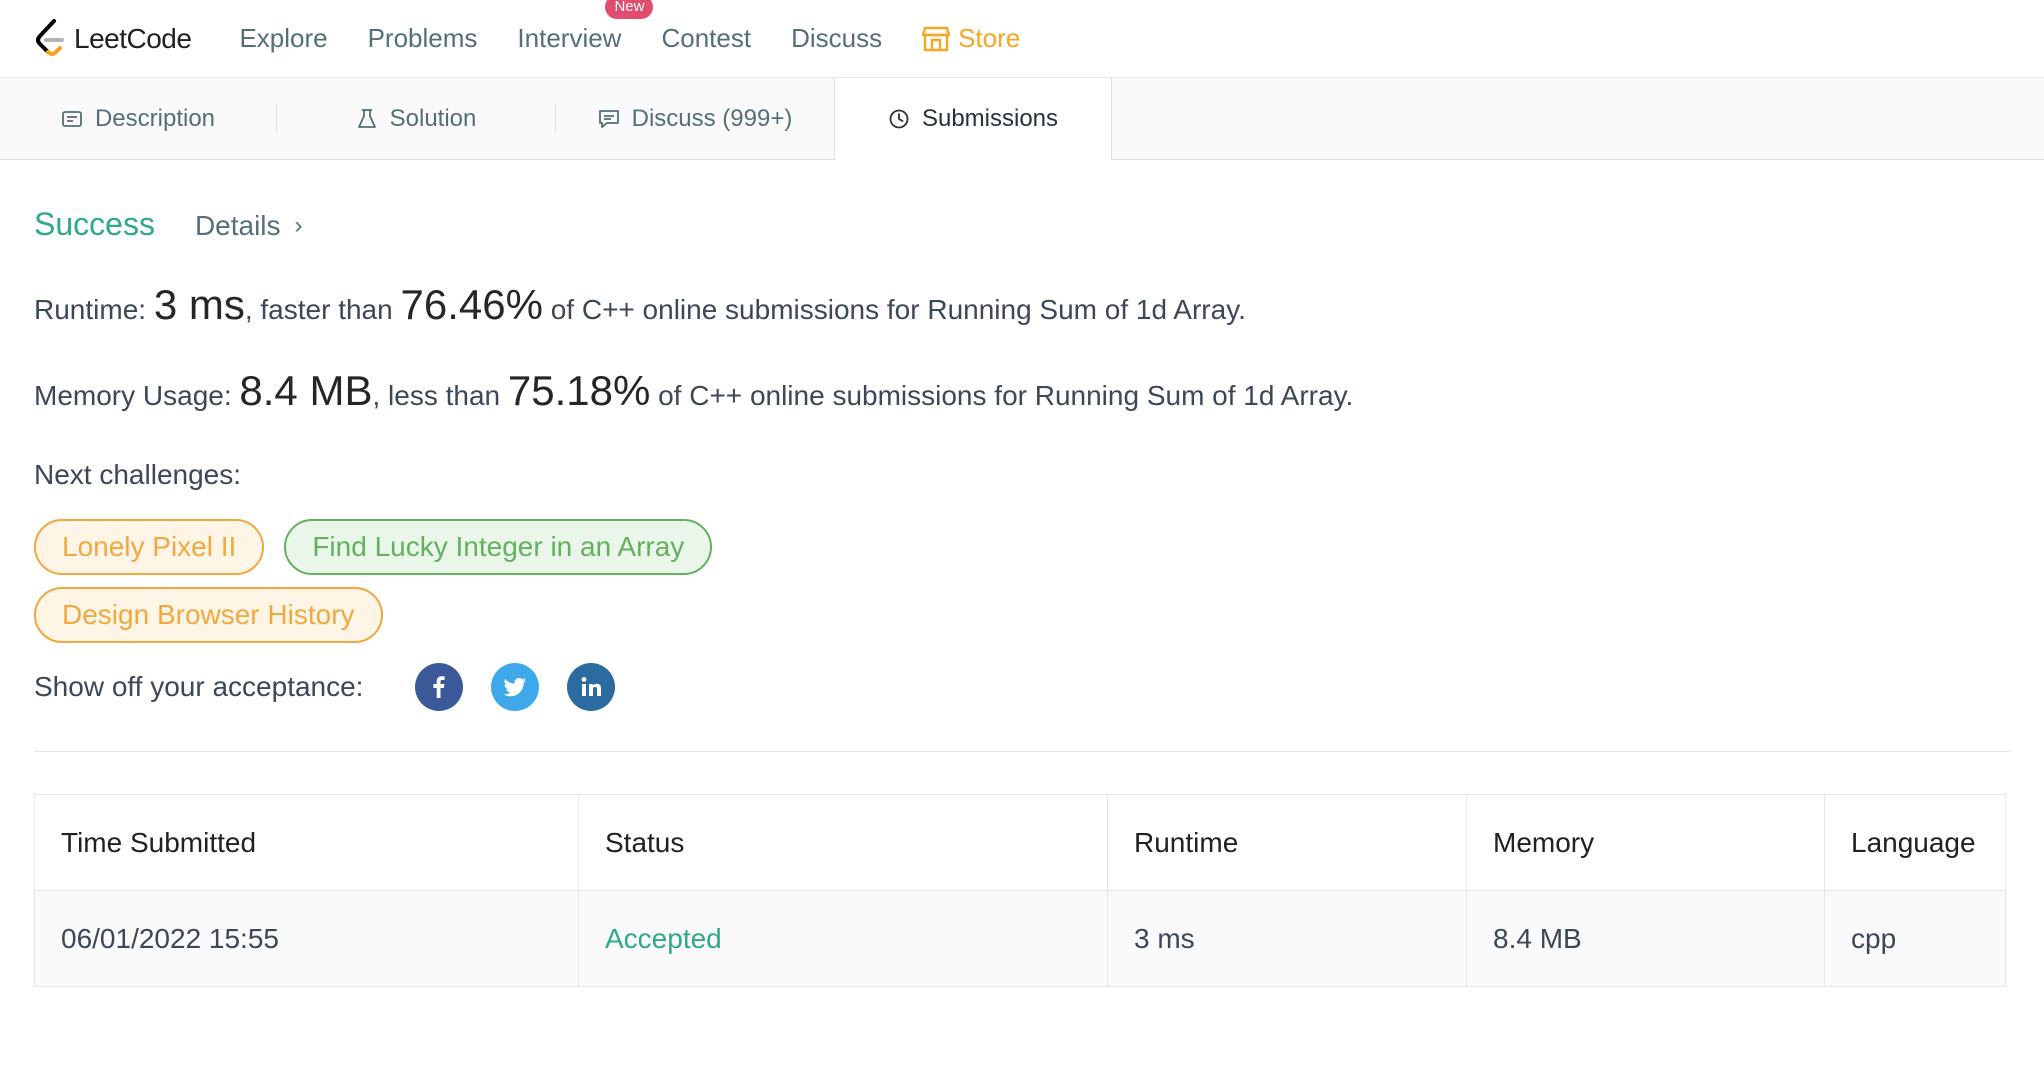 This screenshot has width=2044, height=1074. Describe the element at coordinates (1645, 842) in the screenshot. I see `column-header-memory: Memory` at that location.